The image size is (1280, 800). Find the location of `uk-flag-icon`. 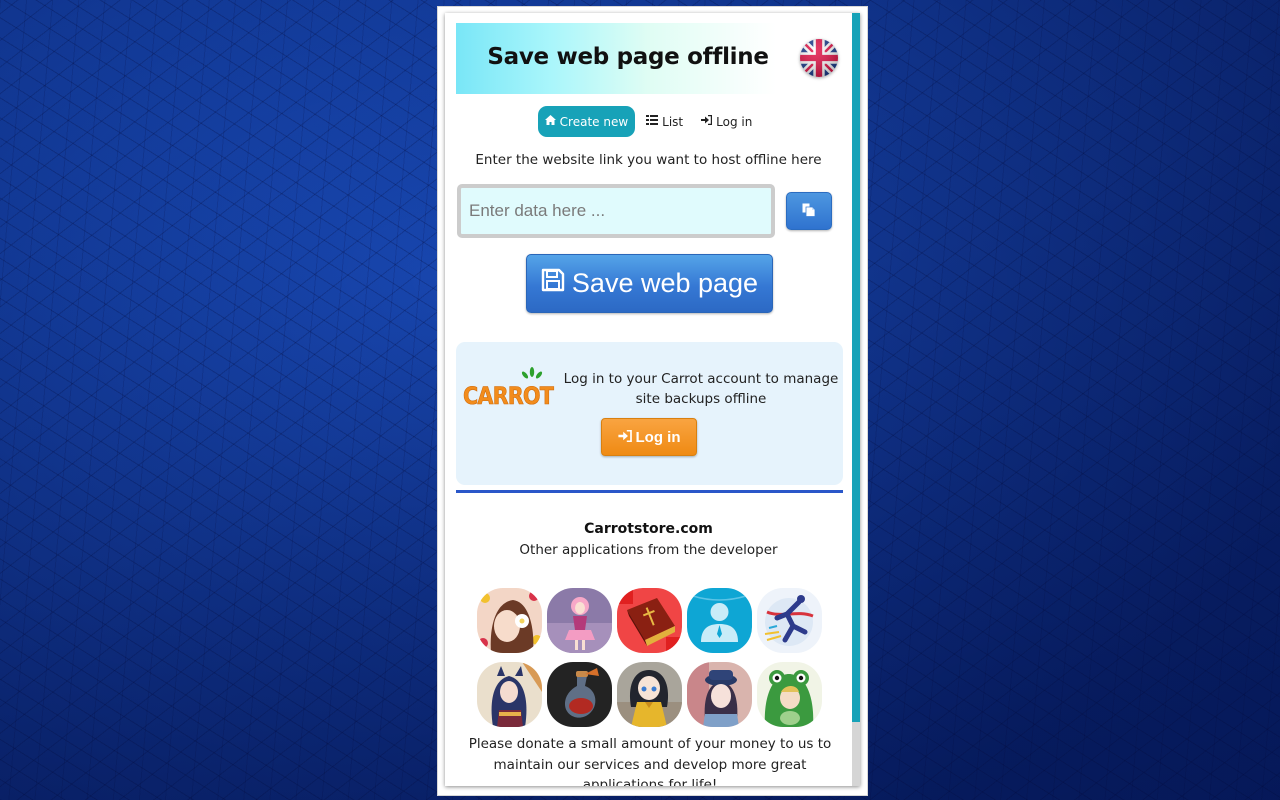

uk-flag-icon is located at coordinates (819, 58).